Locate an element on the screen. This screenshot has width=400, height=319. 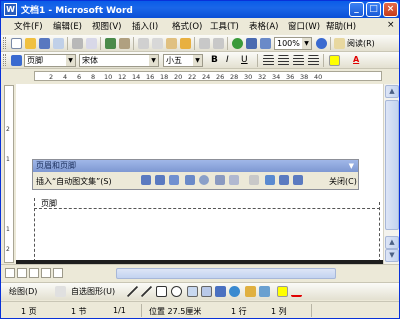
redo-icon is located at coordinates (218, 43).